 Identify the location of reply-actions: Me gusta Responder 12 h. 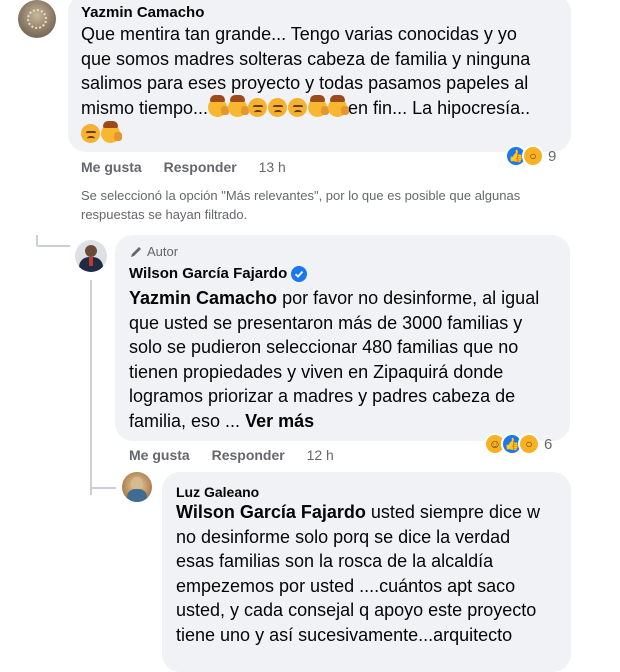
(240, 455).